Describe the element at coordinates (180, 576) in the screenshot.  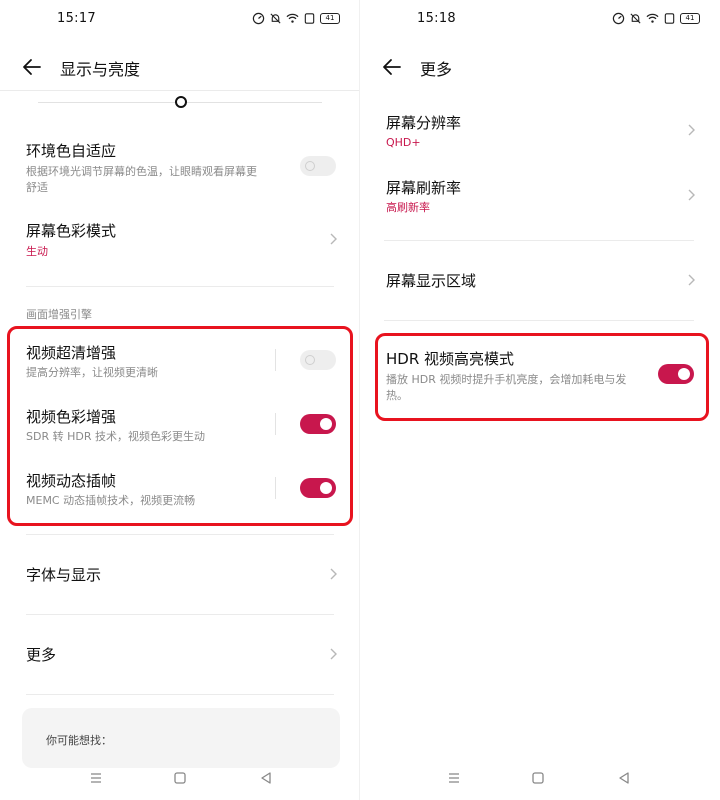
I see `font-display-row: 字体与显示` at that location.